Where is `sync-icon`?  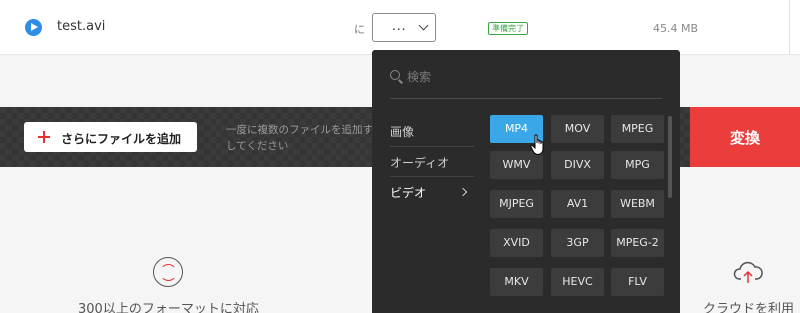 sync-icon is located at coordinates (168, 272).